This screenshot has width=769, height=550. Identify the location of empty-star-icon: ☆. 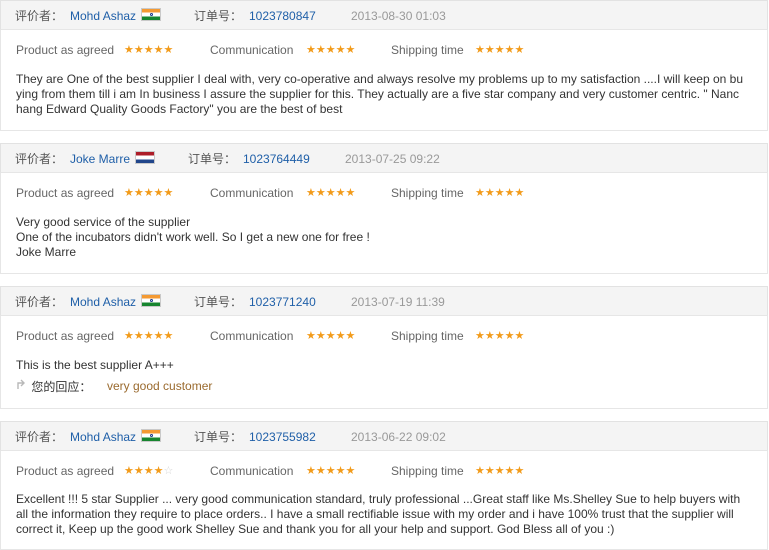
(168, 471).